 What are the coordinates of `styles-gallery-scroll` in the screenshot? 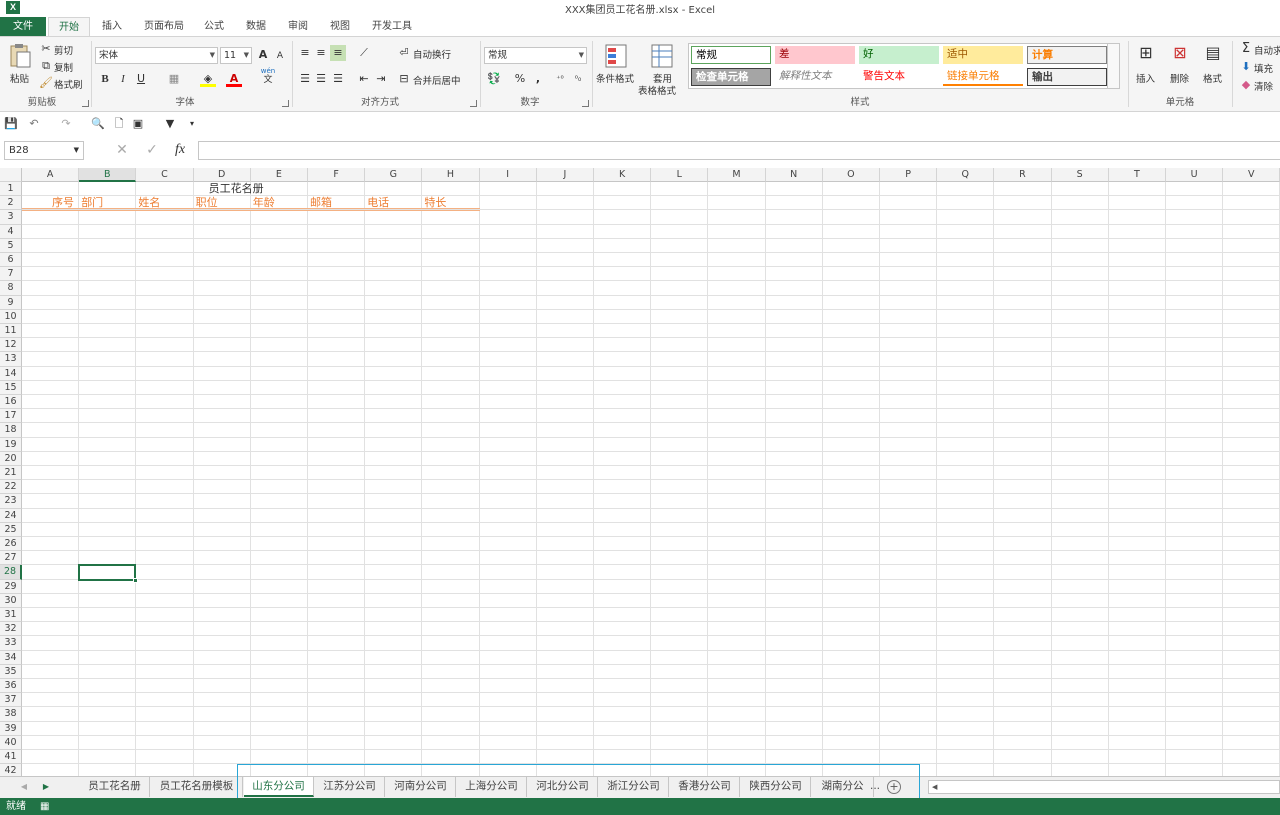 It's located at (1113, 66).